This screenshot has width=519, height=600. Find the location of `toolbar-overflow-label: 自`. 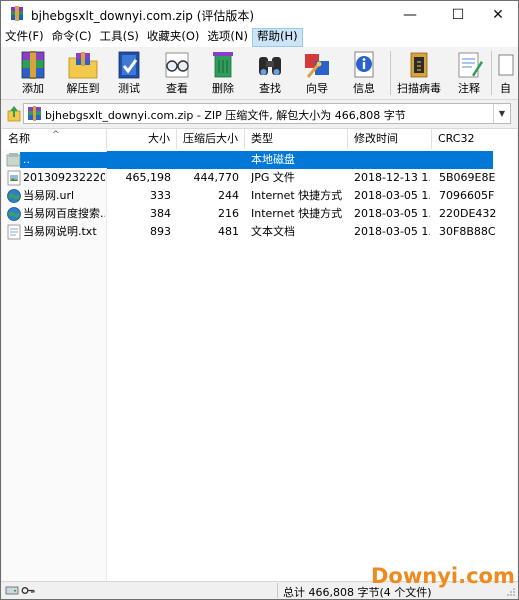

toolbar-overflow-label: 自 is located at coordinates (505, 88).